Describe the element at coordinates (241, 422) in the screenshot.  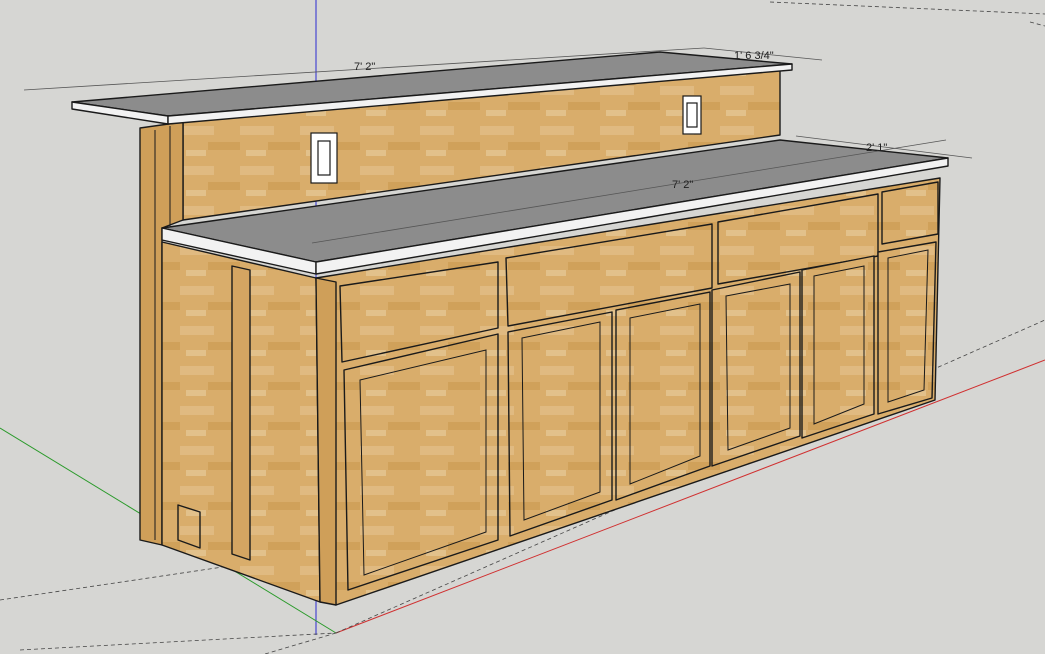
I see `side-panel` at that location.